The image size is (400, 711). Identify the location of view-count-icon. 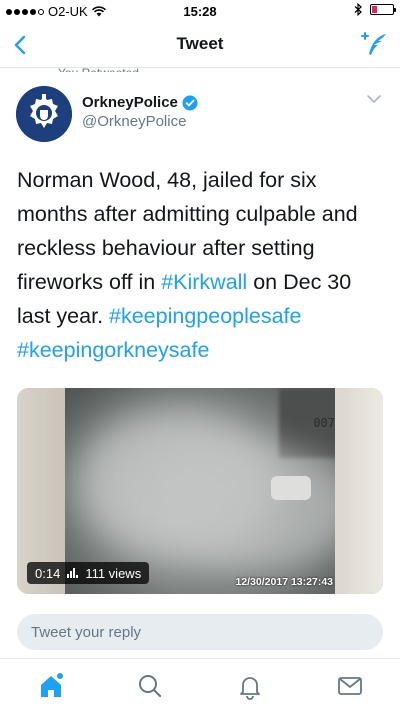
(73, 573).